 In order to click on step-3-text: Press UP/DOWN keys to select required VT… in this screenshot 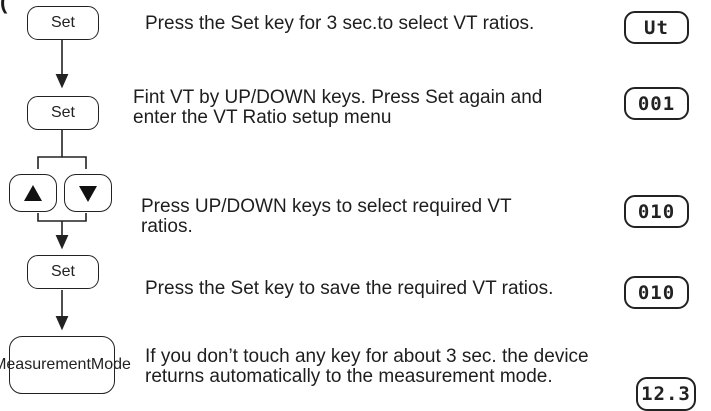, I will do `click(326, 217)`.